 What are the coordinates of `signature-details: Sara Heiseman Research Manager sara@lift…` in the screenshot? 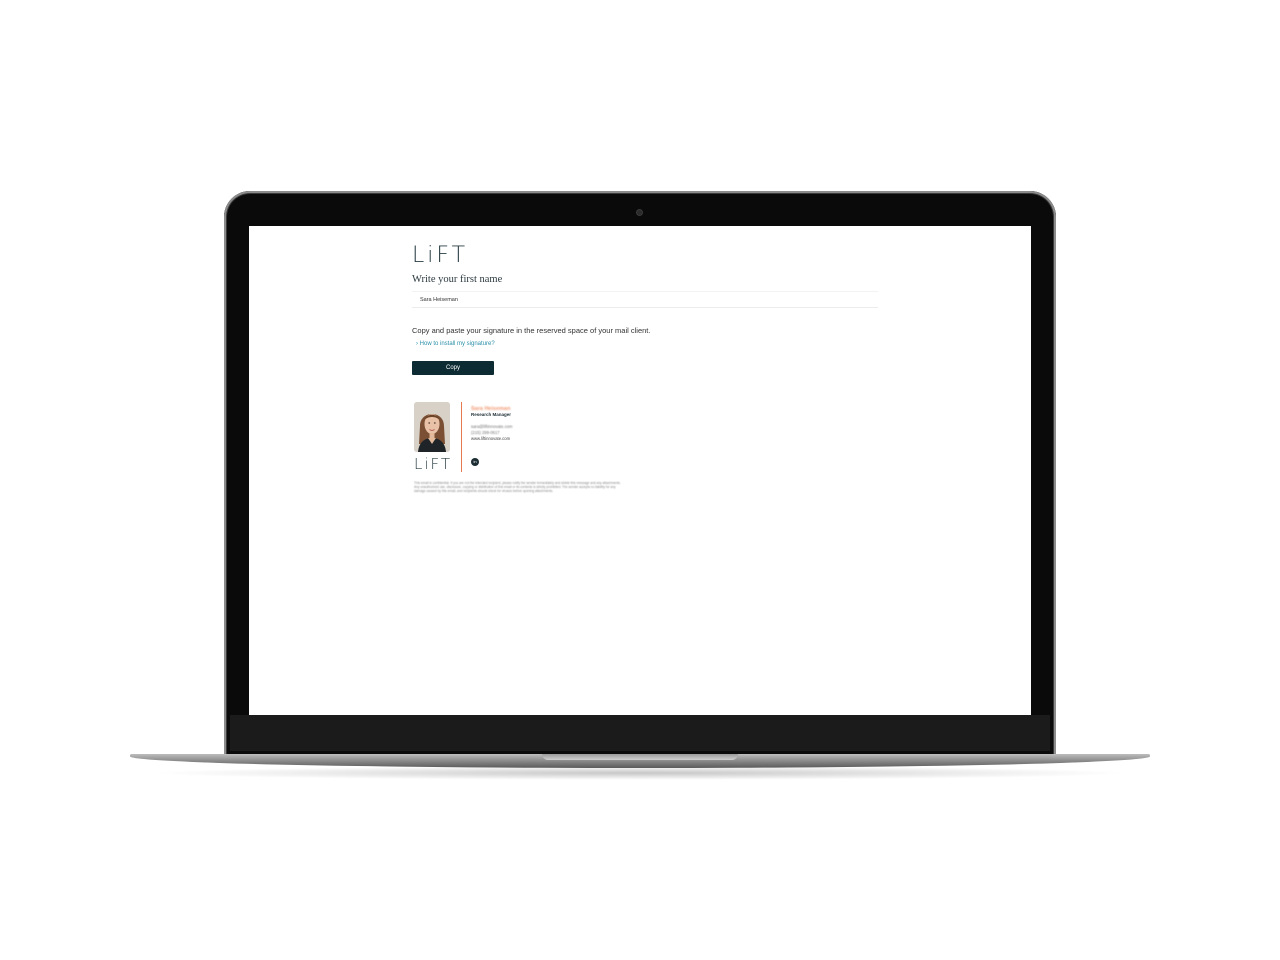 It's located at (492, 424).